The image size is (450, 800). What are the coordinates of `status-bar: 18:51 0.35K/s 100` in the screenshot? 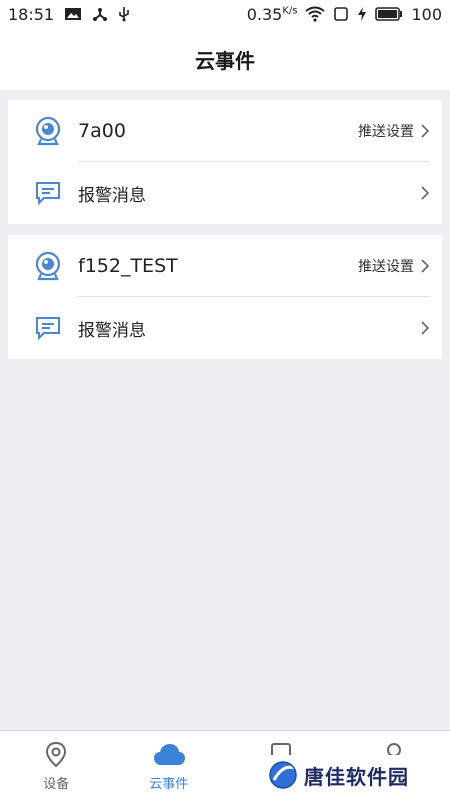 It's located at (225, 14).